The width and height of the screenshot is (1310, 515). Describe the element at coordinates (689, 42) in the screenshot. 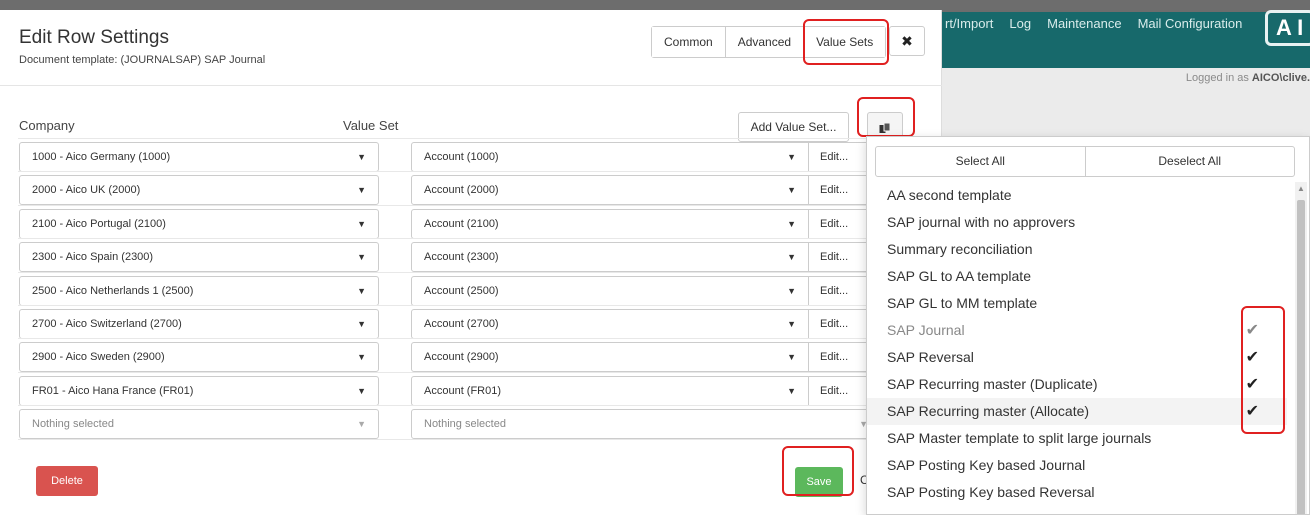

I see `tab-common: Common` at that location.